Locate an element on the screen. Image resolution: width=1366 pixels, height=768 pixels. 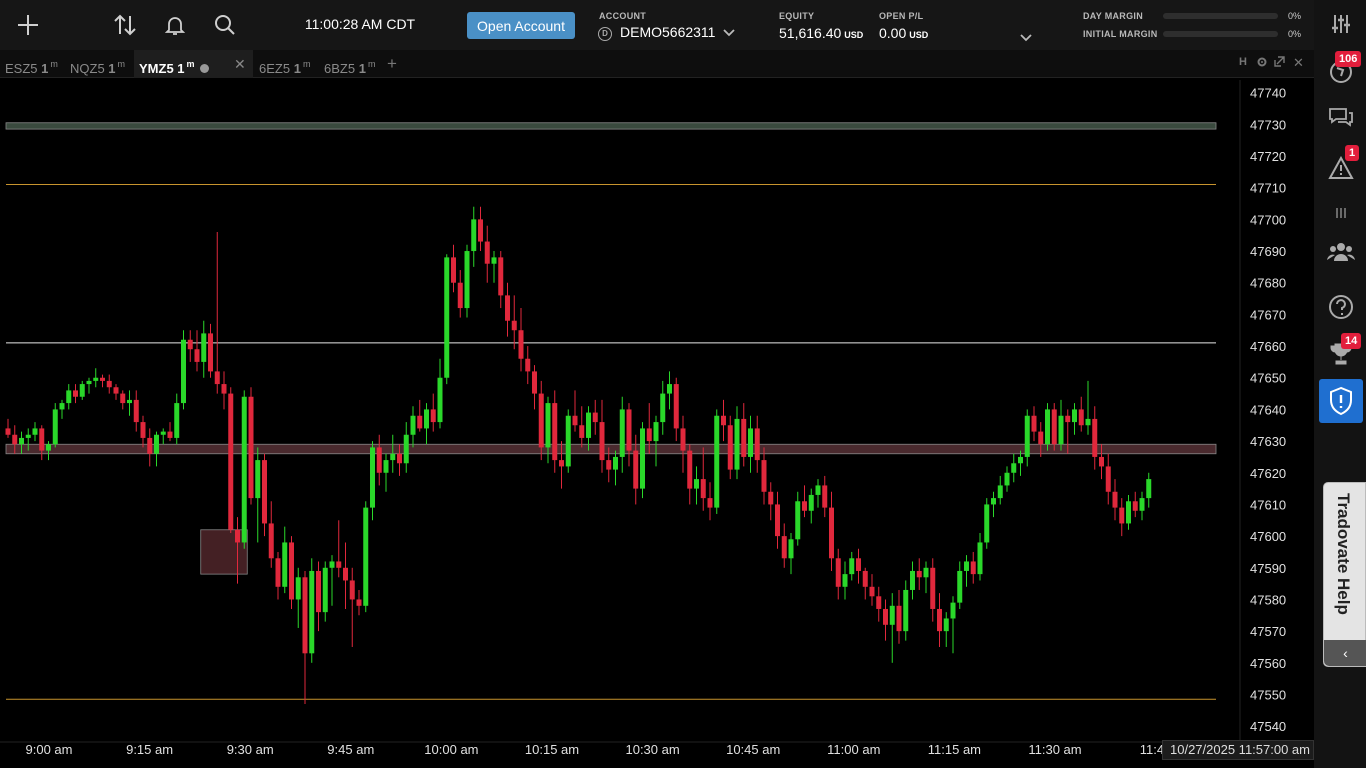
chat-icon is located at coordinates (1341, 118).